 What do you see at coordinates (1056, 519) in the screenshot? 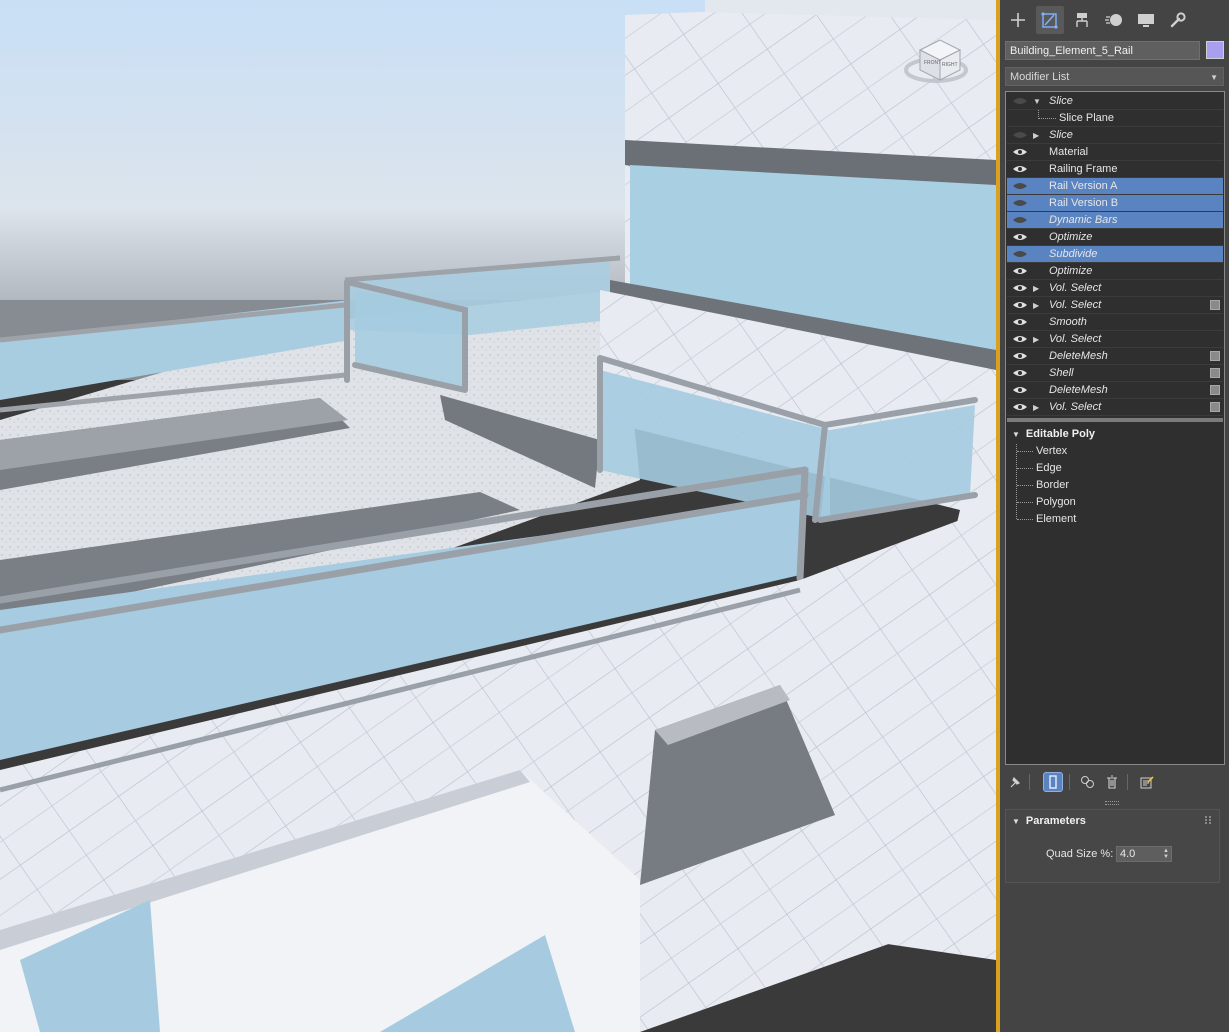
I see `sub-object-element: Element` at bounding box center [1056, 519].